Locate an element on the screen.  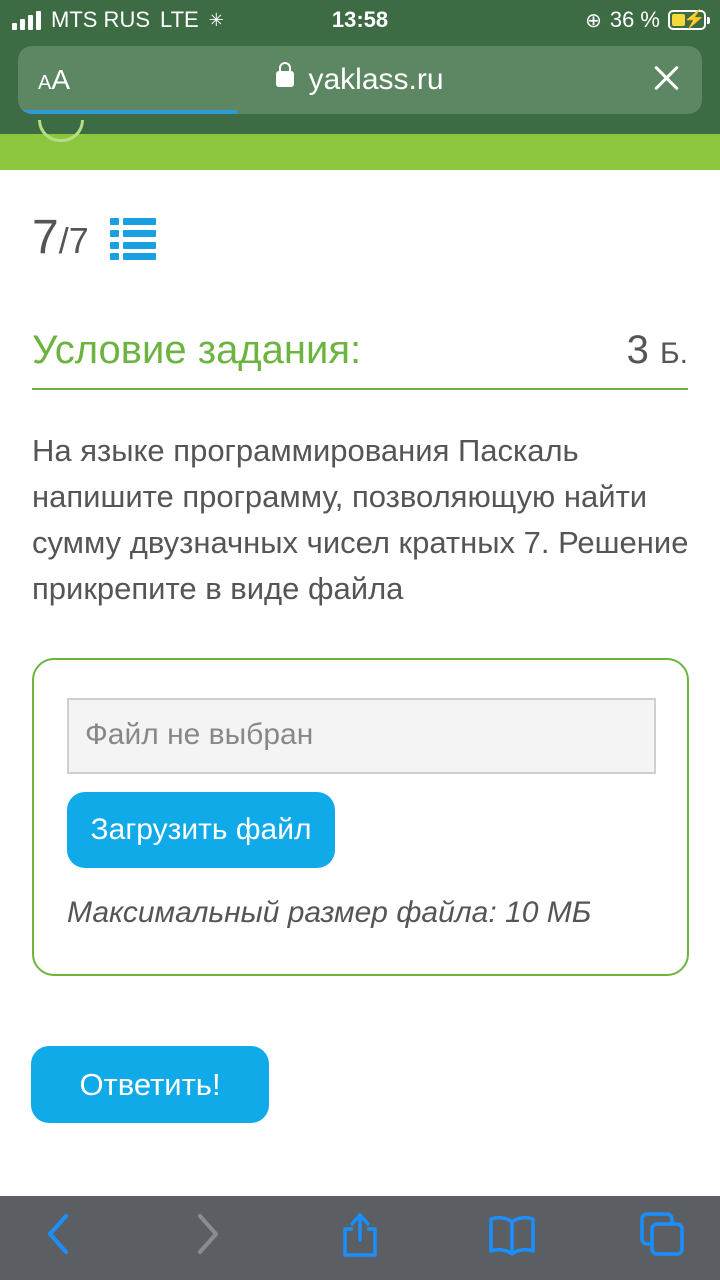
lock-icon is located at coordinates (285, 75).